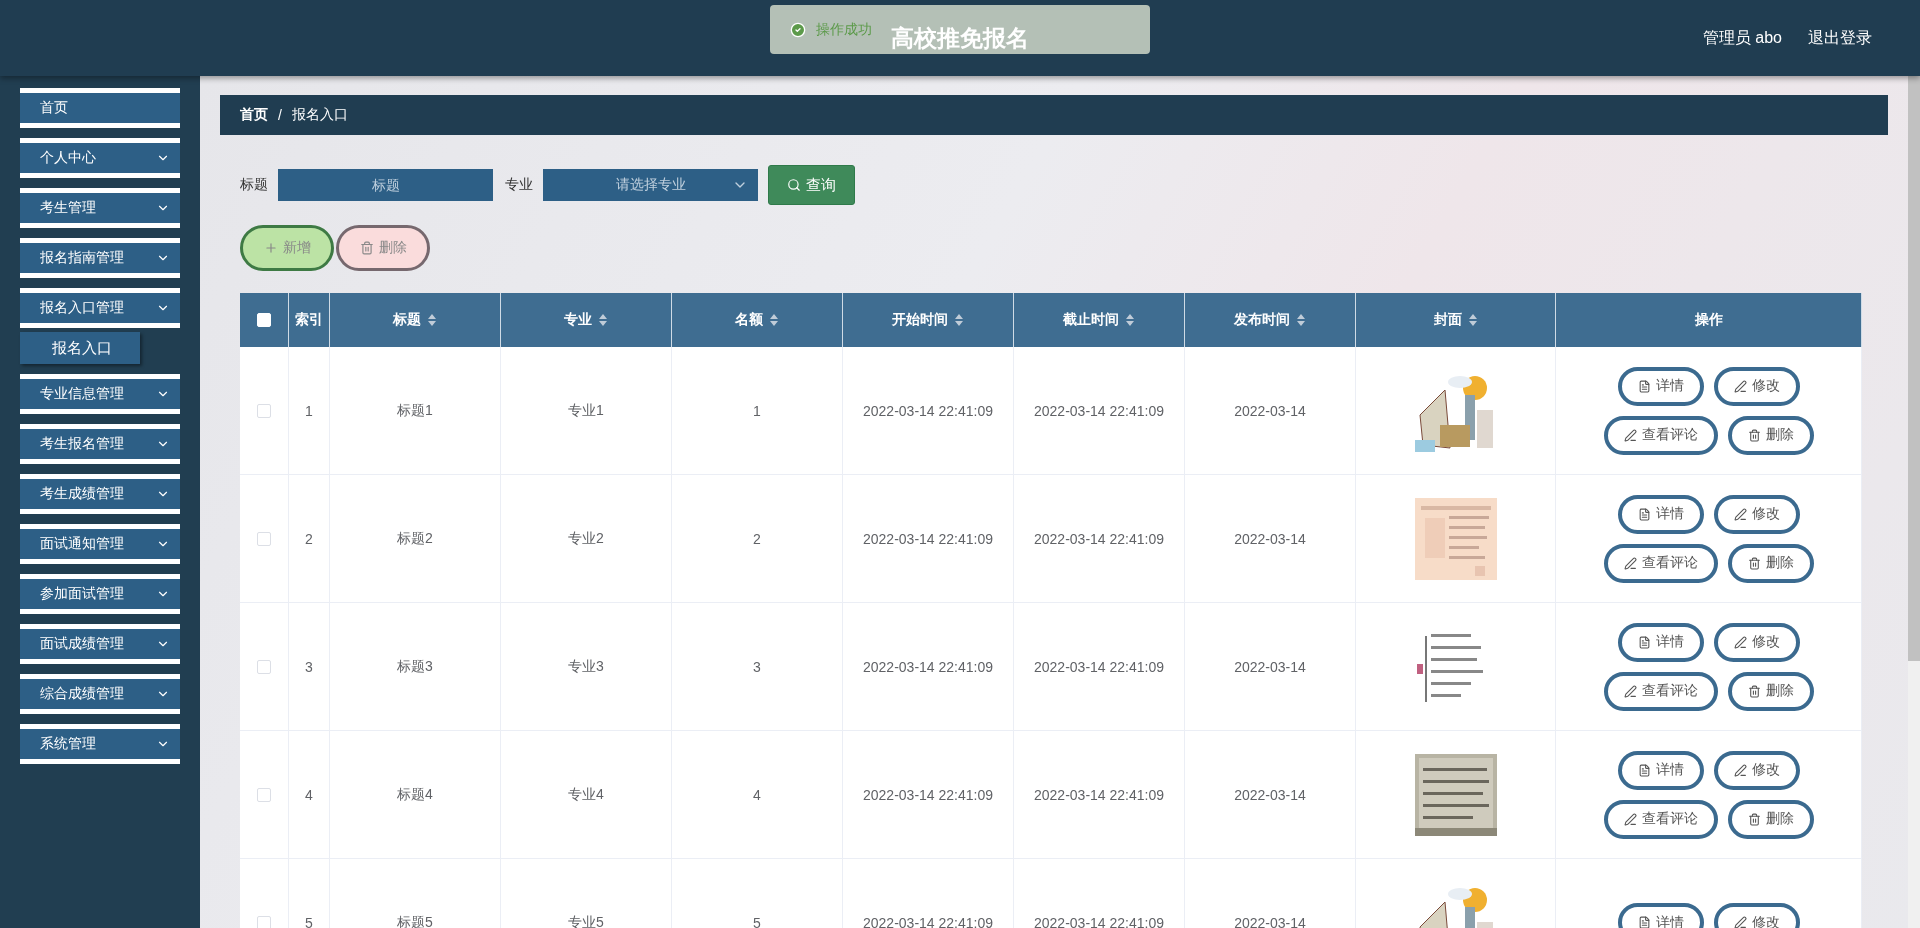  I want to click on app-title: 高校推免报名, so click(960, 38).